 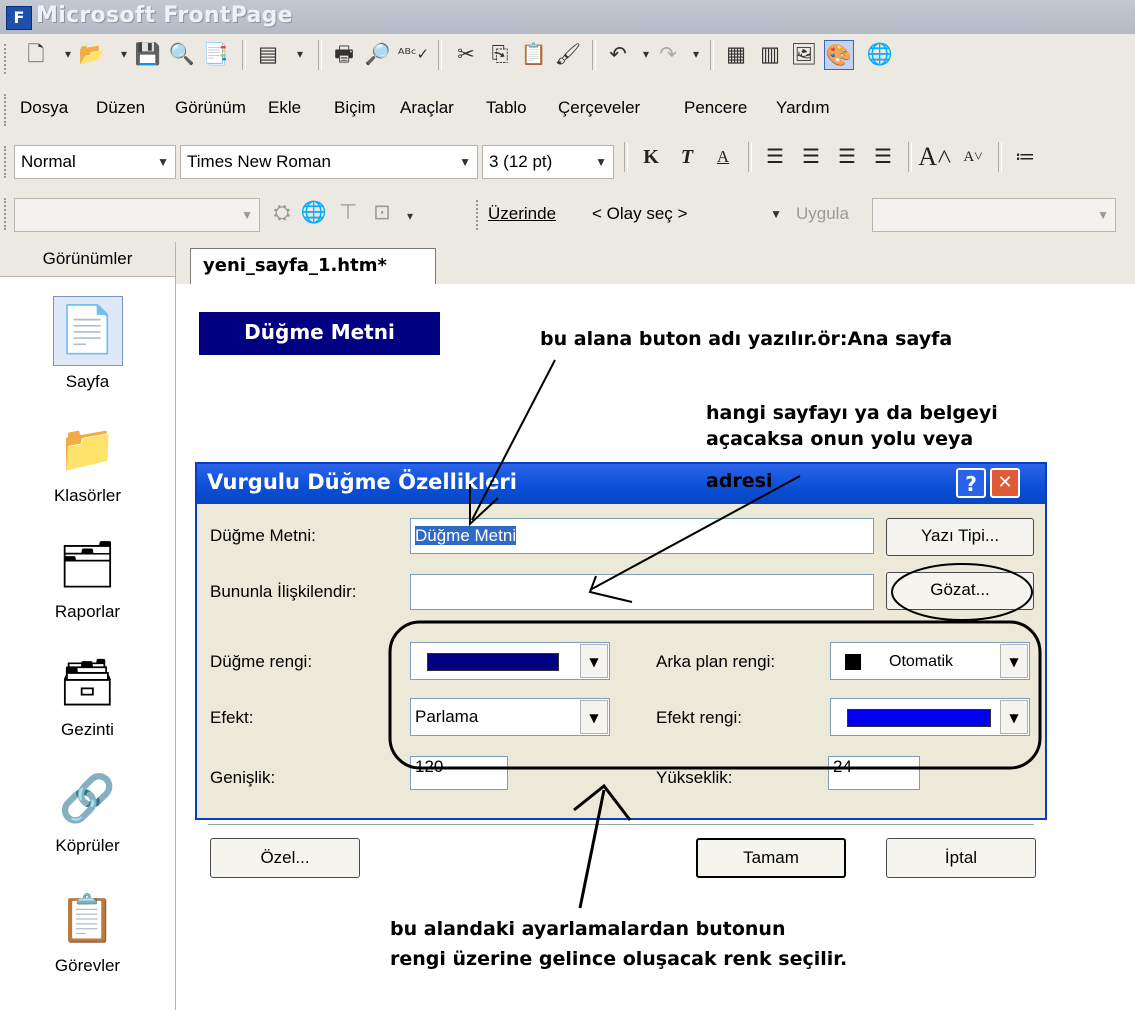 What do you see at coordinates (962, 592) in the screenshot?
I see `browse-circle` at bounding box center [962, 592].